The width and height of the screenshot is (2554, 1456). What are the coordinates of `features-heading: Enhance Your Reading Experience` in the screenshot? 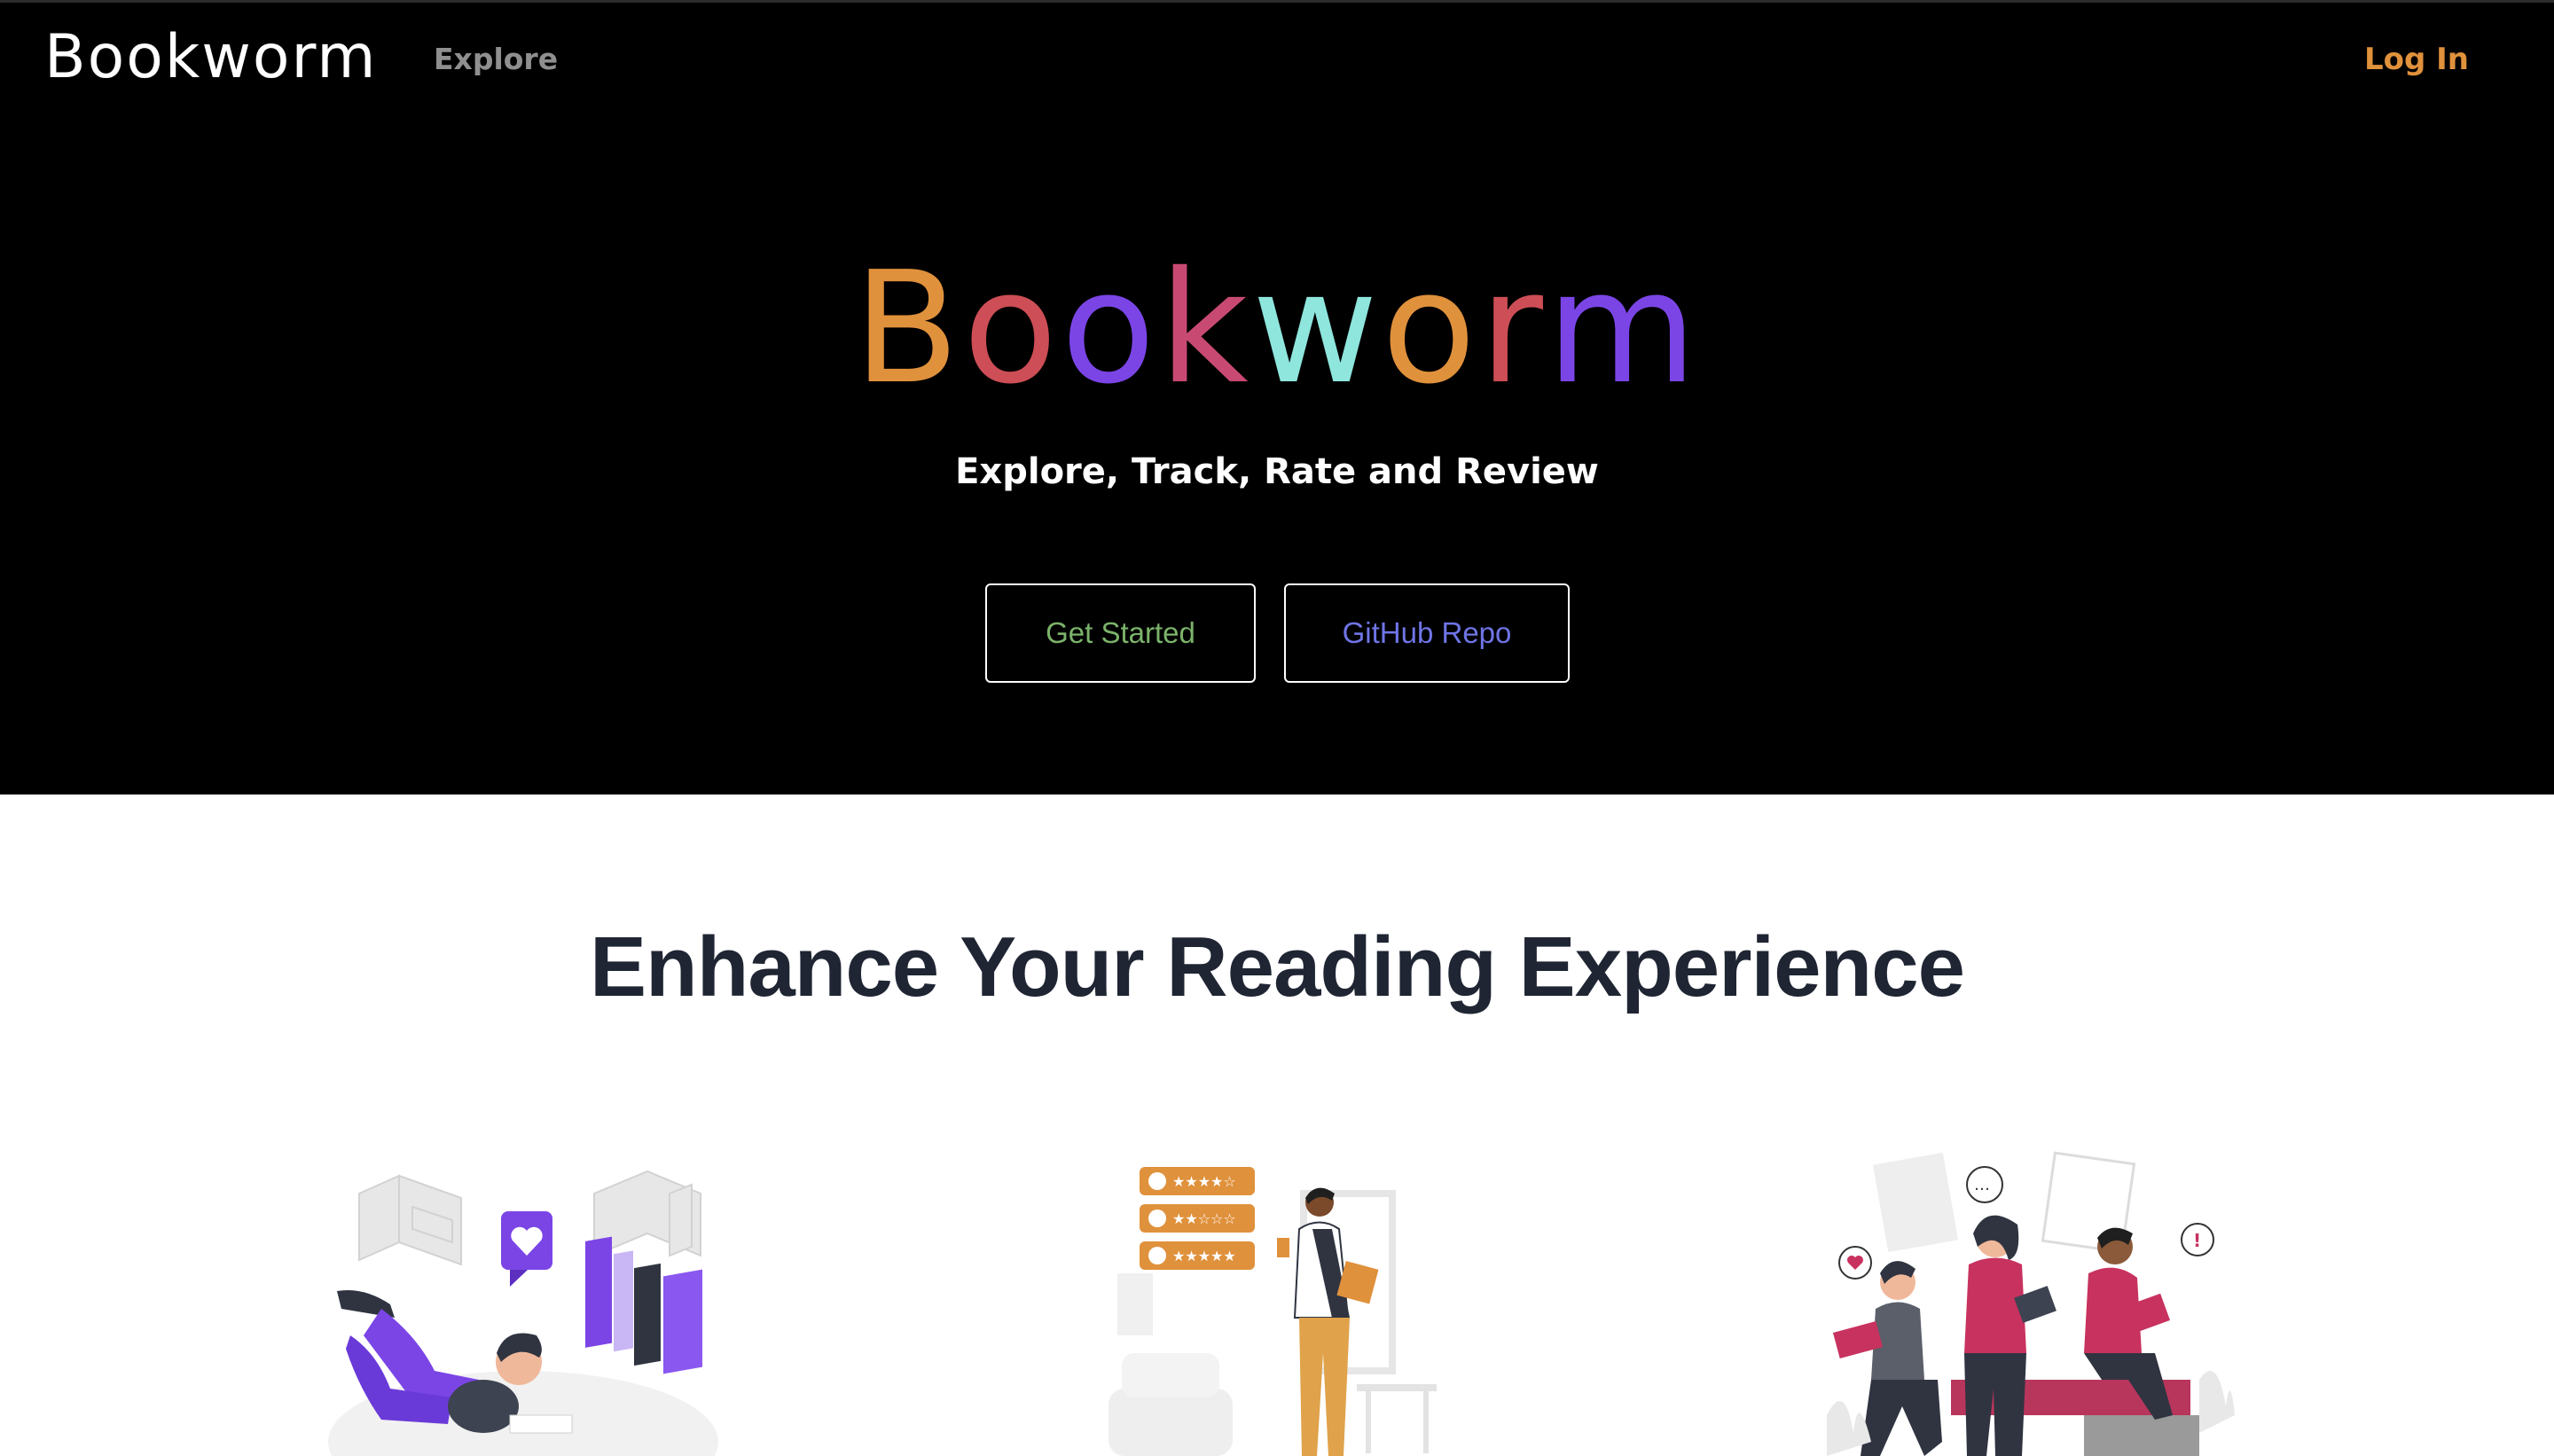 It's located at (1277, 967).